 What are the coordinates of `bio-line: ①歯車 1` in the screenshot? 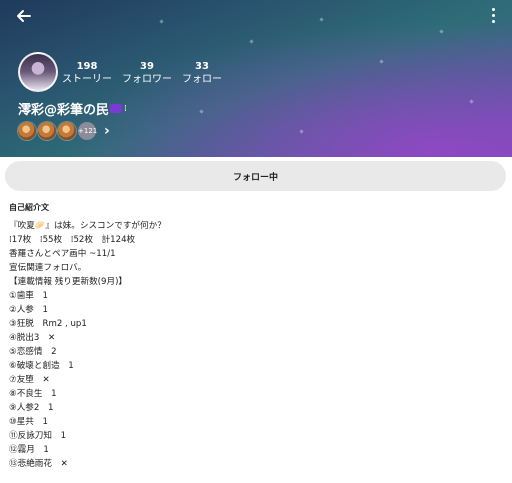 It's located at (28, 296).